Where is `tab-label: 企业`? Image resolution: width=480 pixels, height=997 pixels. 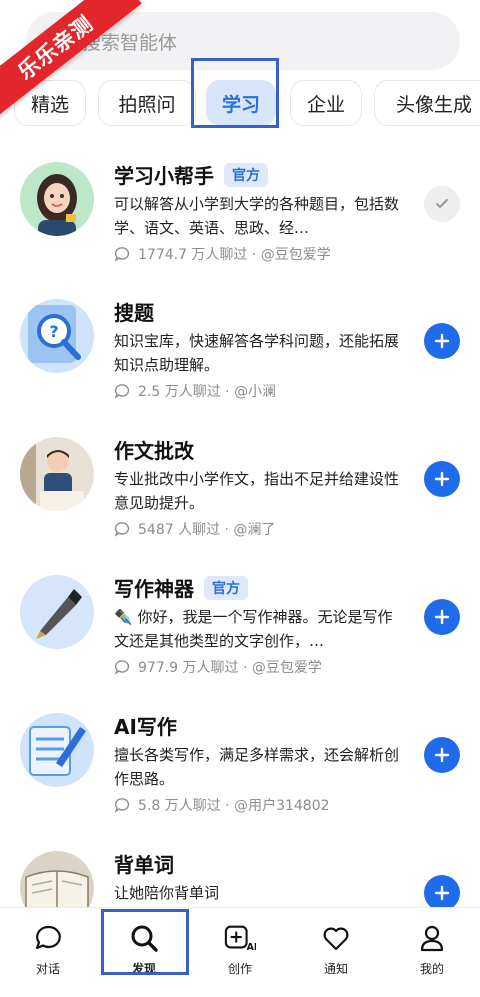 tab-label: 企业 is located at coordinates (325, 104).